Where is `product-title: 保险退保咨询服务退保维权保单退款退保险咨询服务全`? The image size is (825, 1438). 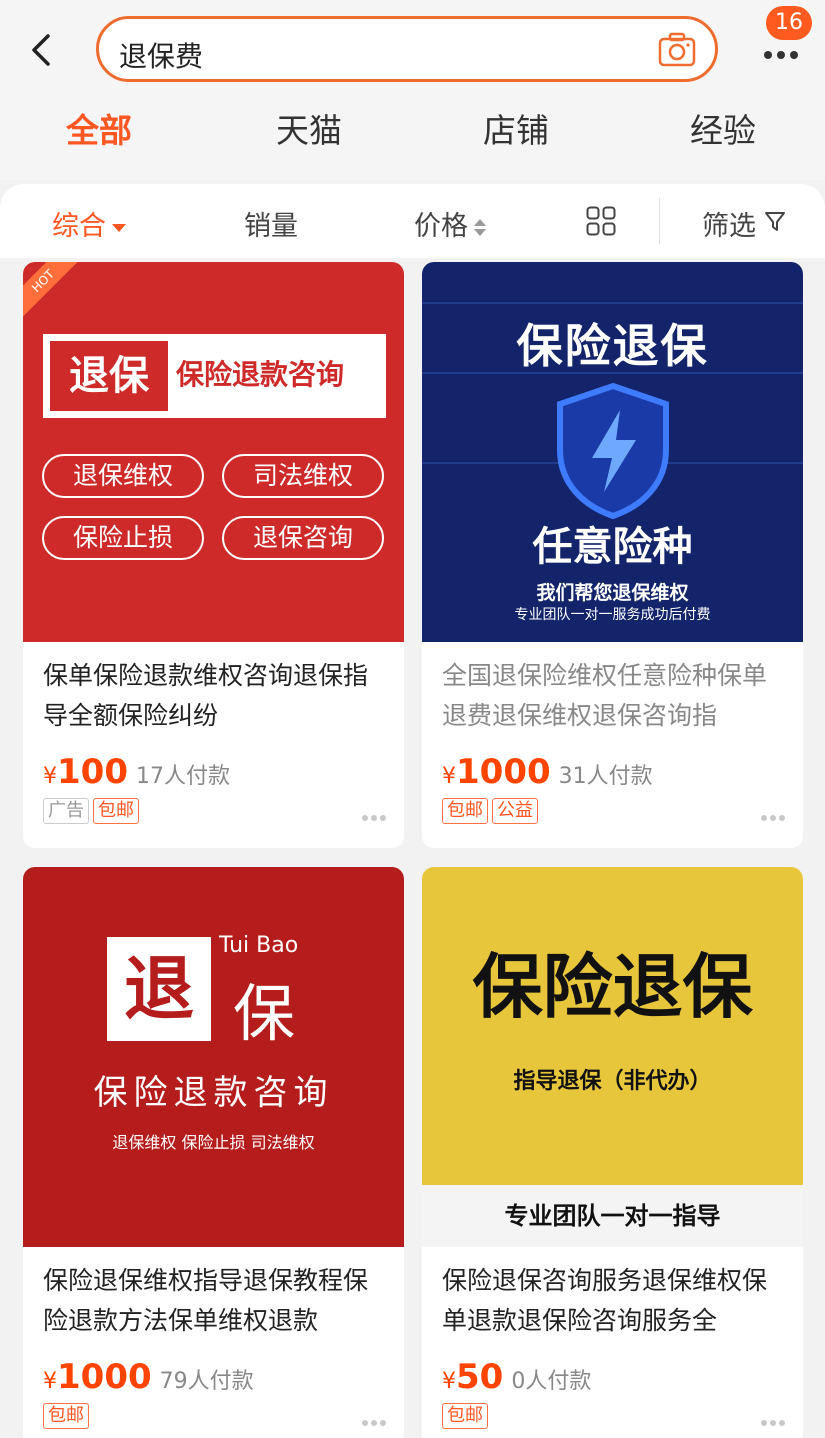
product-title: 保险退保咨询服务退保维权保单退款退保险咨询服务全 is located at coordinates (614, 1301).